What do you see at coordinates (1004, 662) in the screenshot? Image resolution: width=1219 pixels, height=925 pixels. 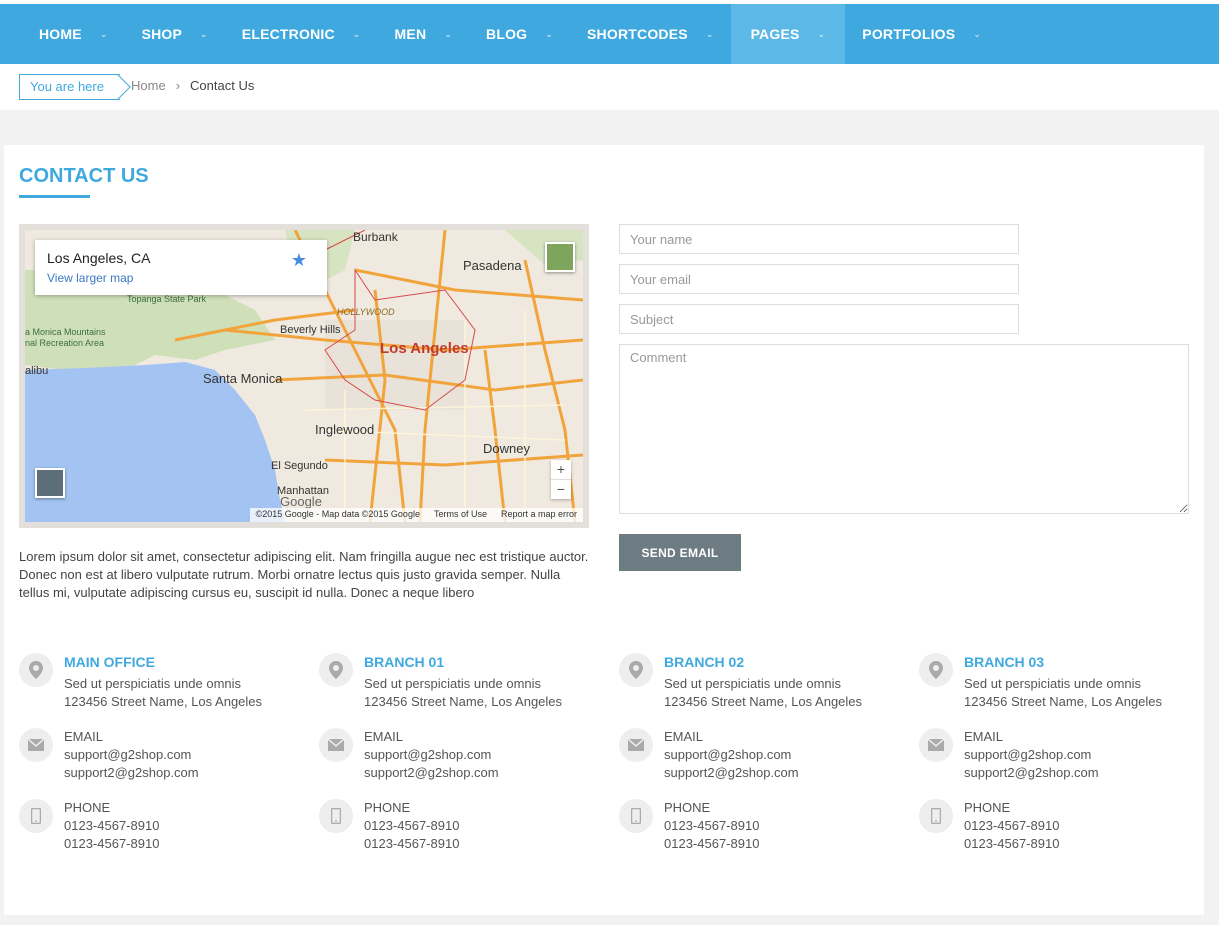 I see `office-title: BRANCH 03` at bounding box center [1004, 662].